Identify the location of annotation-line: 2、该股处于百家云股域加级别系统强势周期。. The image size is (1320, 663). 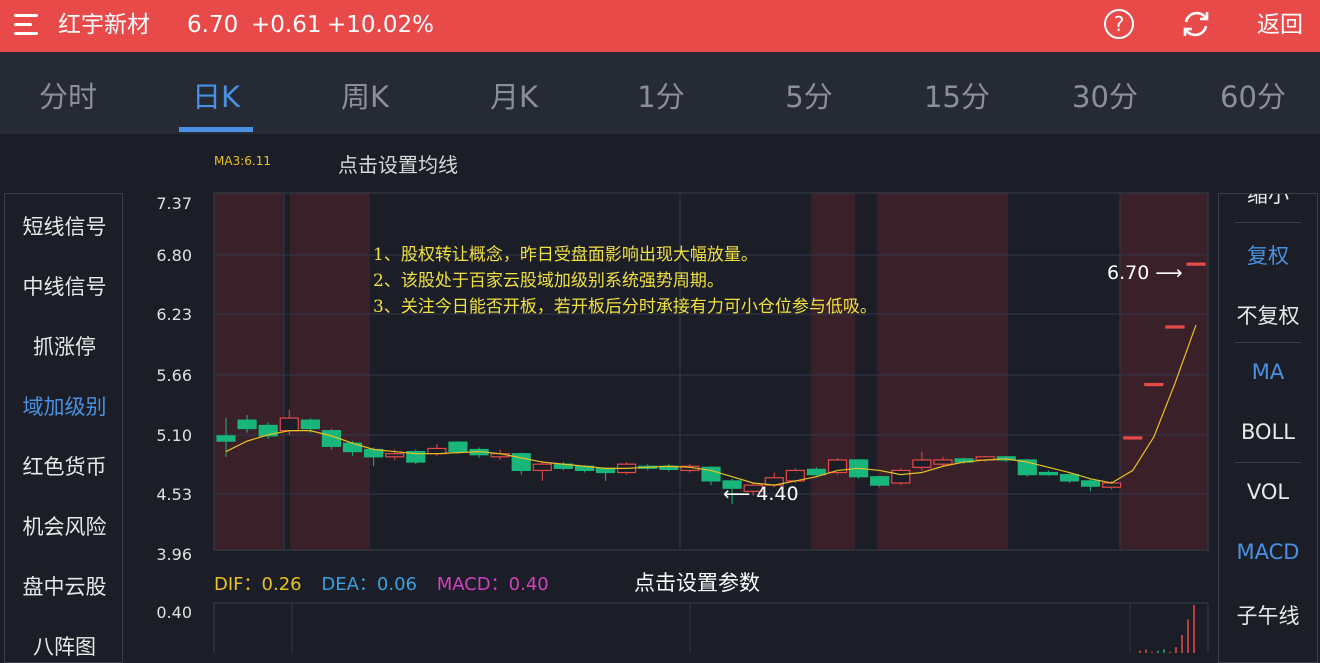
(548, 281).